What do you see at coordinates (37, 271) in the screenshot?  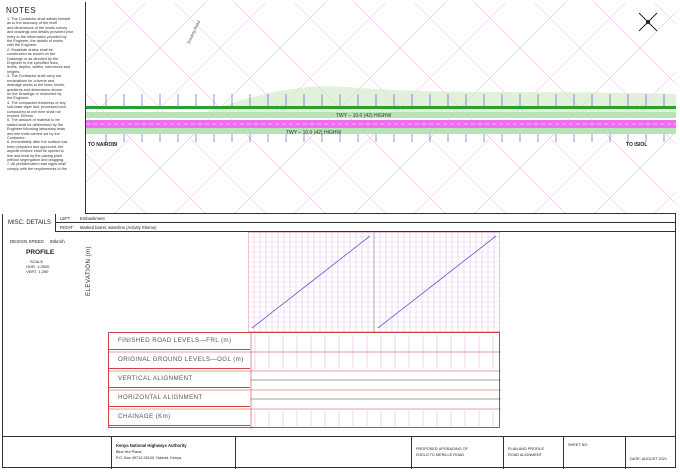 I see `scale-vert: VERT. 1:250` at bounding box center [37, 271].